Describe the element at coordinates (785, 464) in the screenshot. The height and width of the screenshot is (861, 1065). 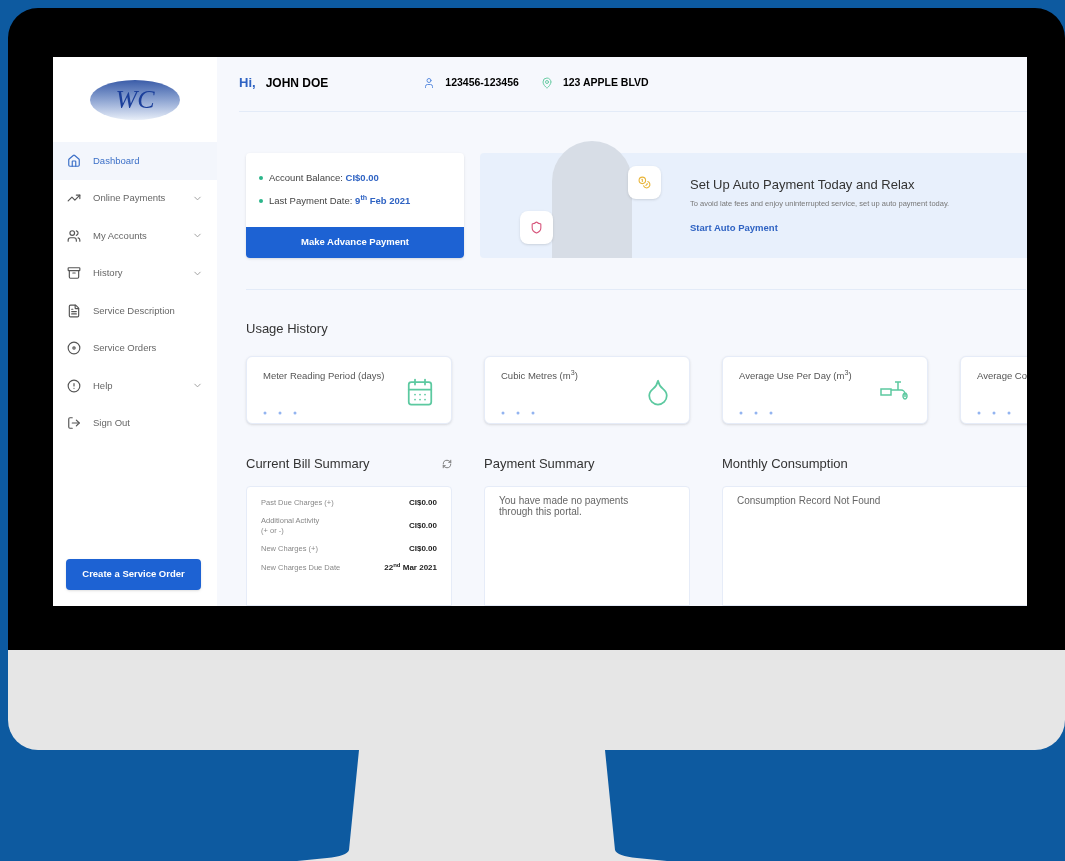
I see `section-title: Monthly Consumption` at that location.